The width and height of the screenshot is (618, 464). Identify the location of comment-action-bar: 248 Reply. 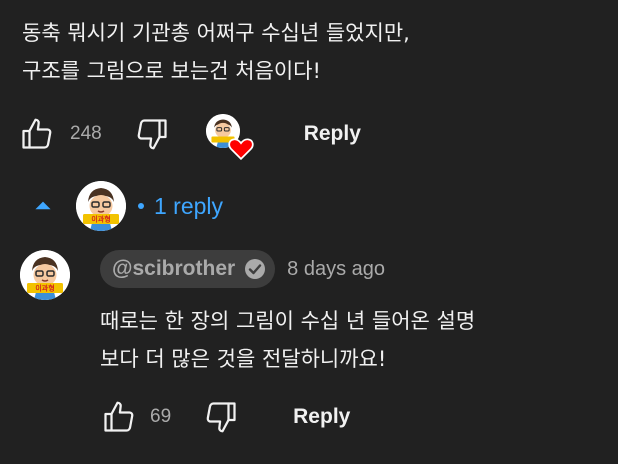
(189, 137).